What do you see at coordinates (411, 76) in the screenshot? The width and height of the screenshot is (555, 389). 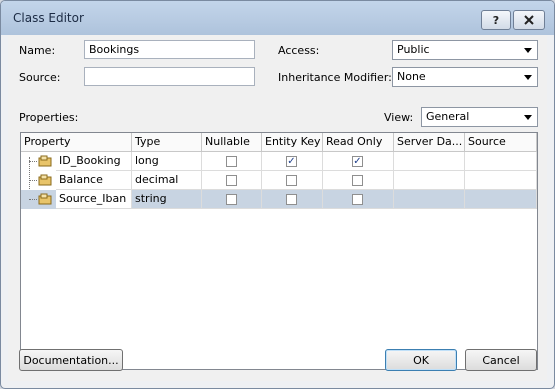 I see `inheritance-modifier-value: None` at bounding box center [411, 76].